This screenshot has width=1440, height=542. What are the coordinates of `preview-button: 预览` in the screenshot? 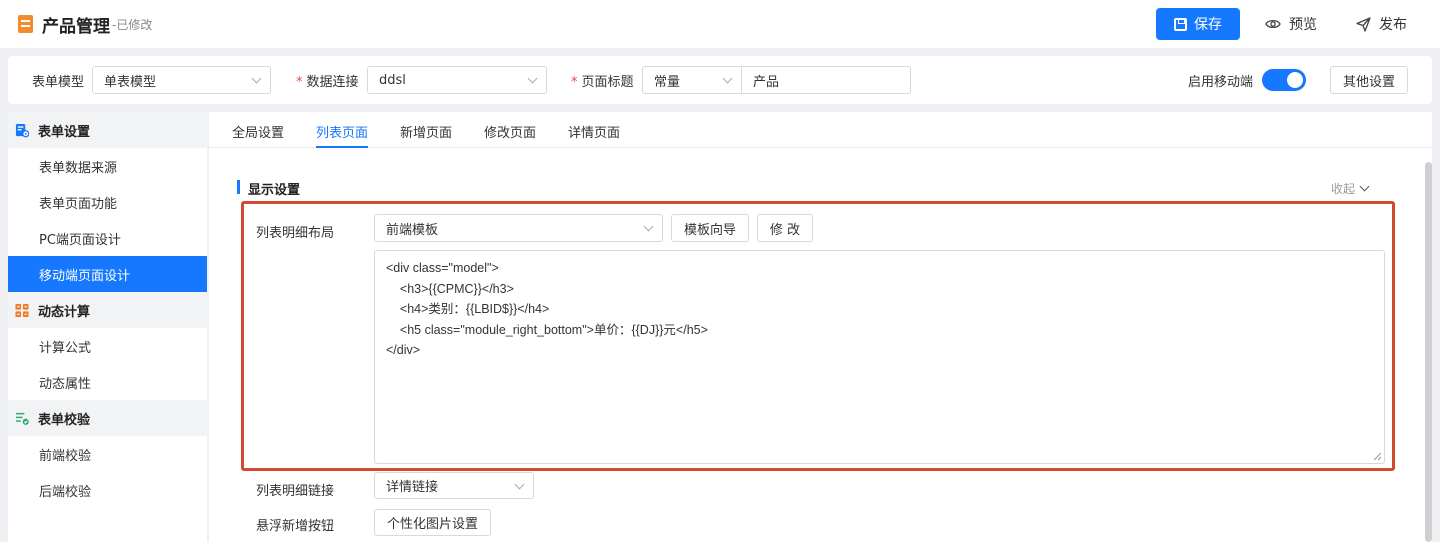 It's located at (1291, 24).